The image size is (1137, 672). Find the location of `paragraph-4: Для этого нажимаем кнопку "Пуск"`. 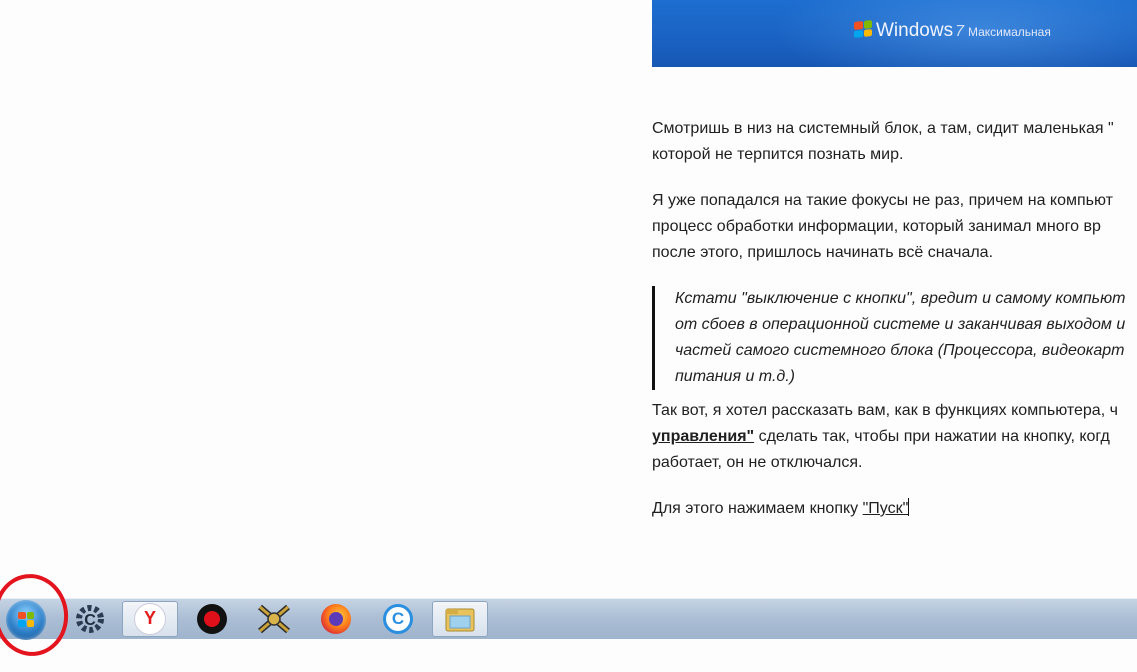

paragraph-4: Для этого нажимаем кнопку "Пуск" is located at coordinates (781, 507).